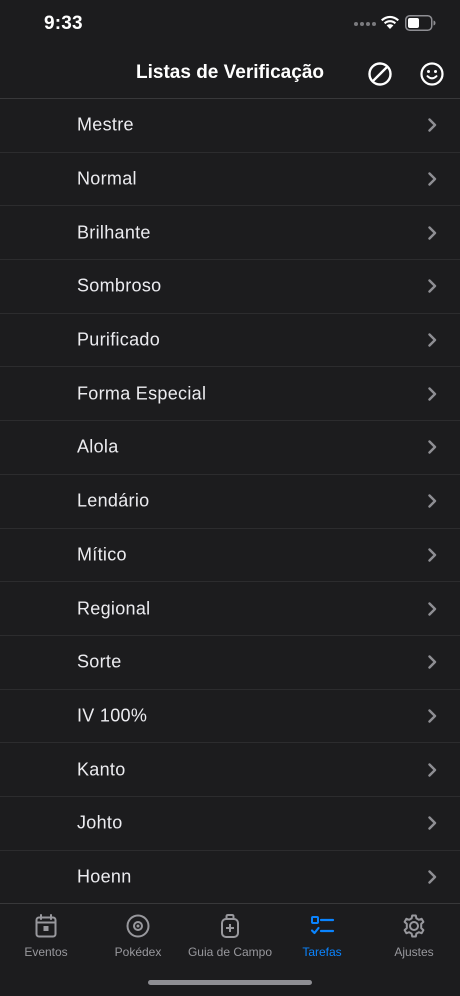 The image size is (460, 996). I want to click on list-item-forma-especial: Forma Especial, so click(230, 394).